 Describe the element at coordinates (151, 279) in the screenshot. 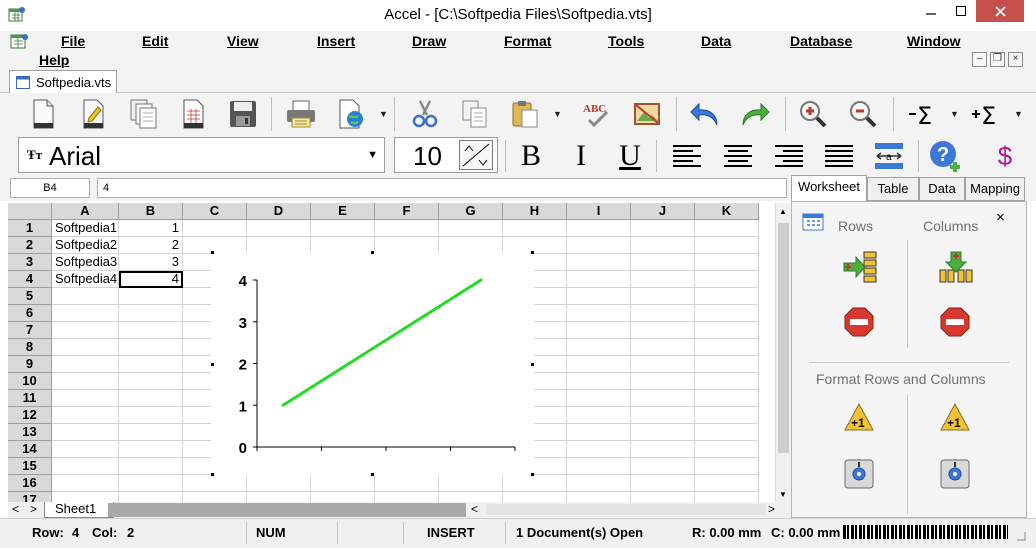

I see `active-cell: 4` at that location.